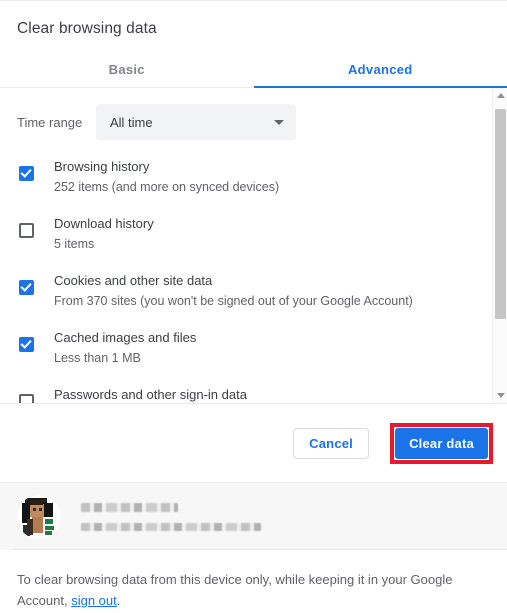 The height and width of the screenshot is (613, 507). What do you see at coordinates (150, 394) in the screenshot?
I see `option-title: Passwords and other sign-in data` at bounding box center [150, 394].